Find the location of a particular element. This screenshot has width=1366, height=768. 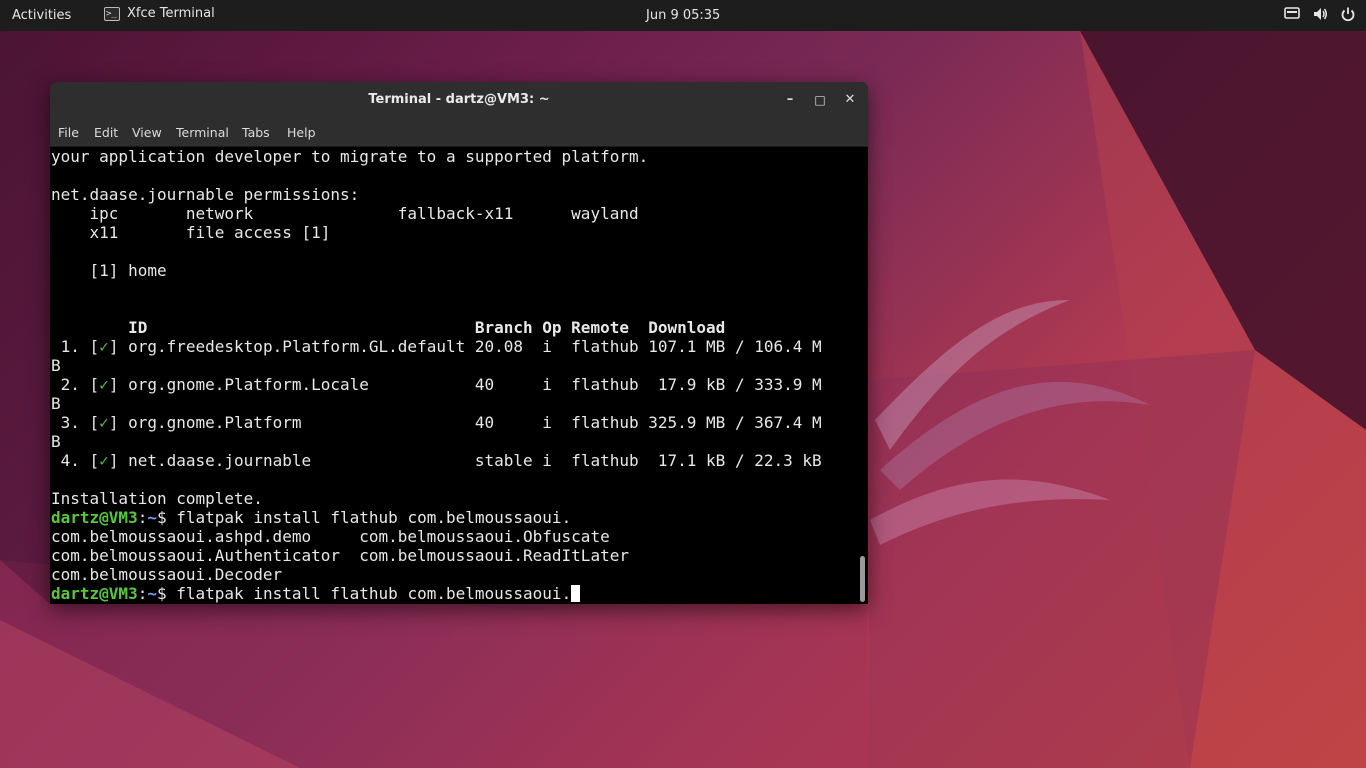

terminal-line: net.daase.journable permissions: is located at coordinates (205, 194).